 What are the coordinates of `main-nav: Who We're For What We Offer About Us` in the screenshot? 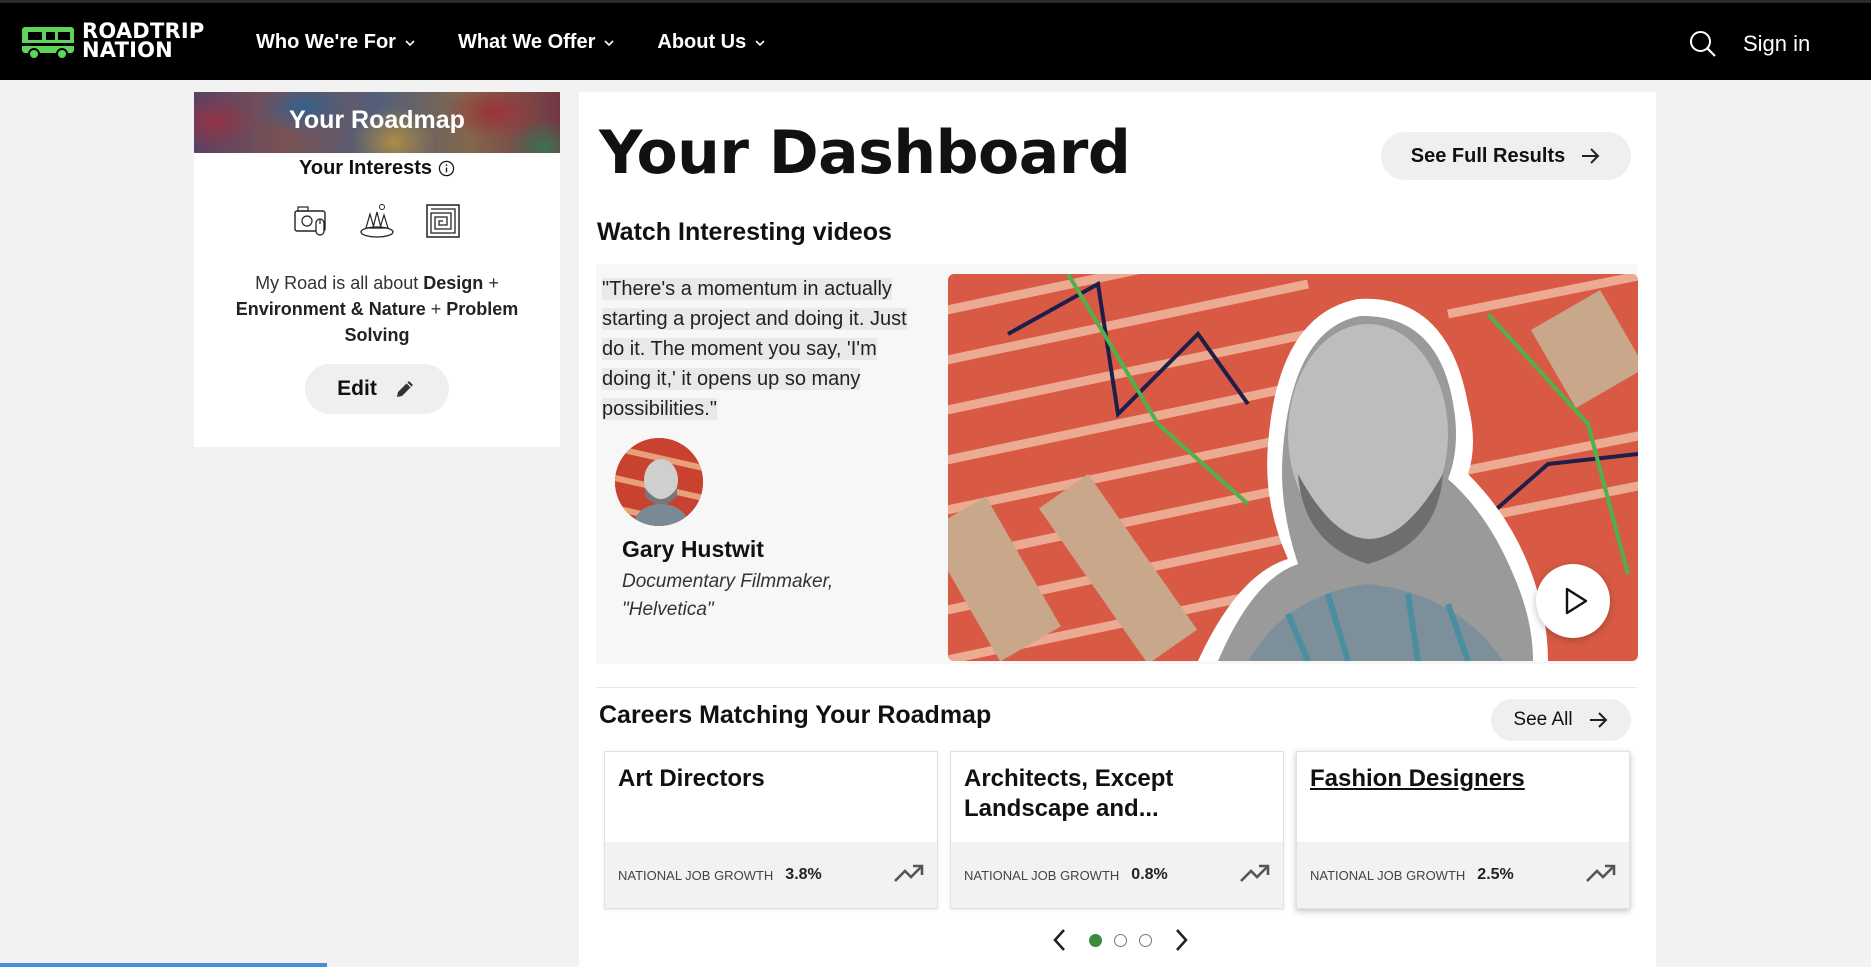 It's located at (532, 42).